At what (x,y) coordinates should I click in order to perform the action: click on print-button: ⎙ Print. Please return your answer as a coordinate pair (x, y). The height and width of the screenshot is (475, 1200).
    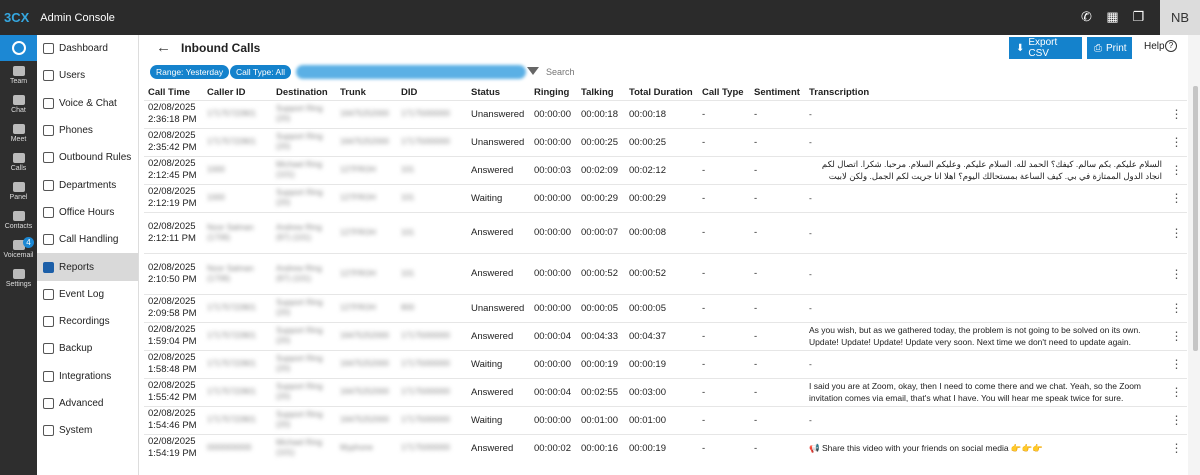
    Looking at the image, I should click on (1109, 48).